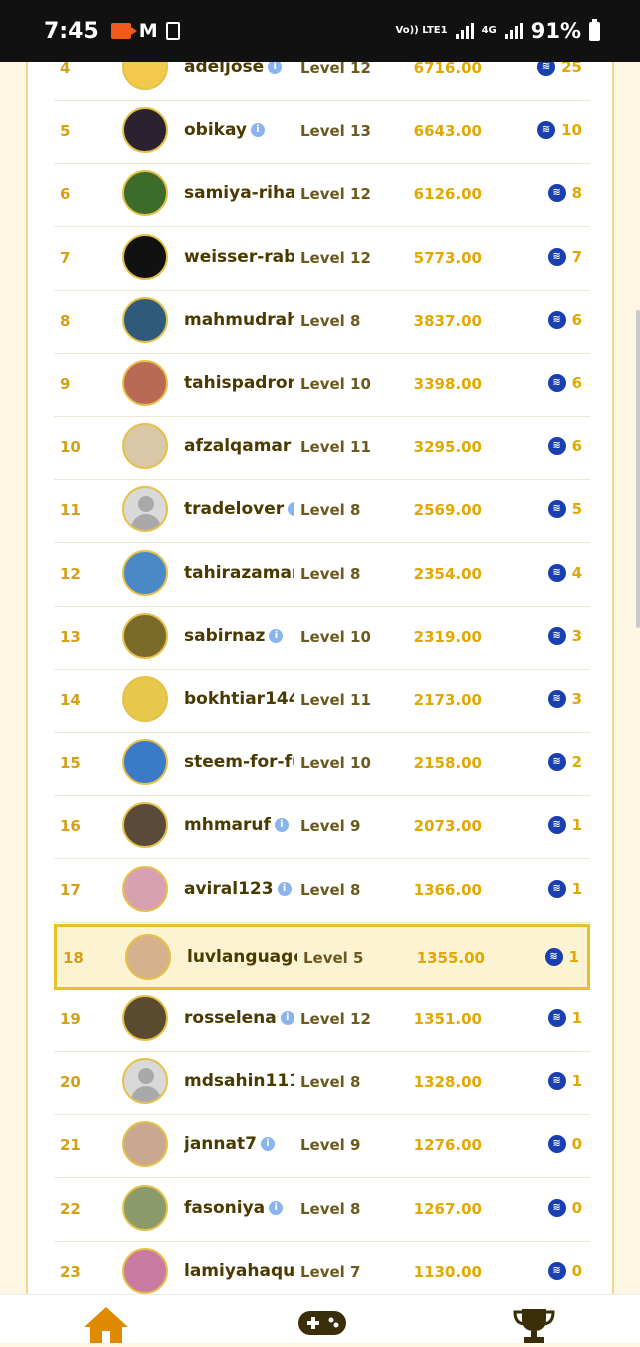 The width and height of the screenshot is (640, 1347). Describe the element at coordinates (242, 958) in the screenshot. I see `username-cell: luvlanguage` at that location.